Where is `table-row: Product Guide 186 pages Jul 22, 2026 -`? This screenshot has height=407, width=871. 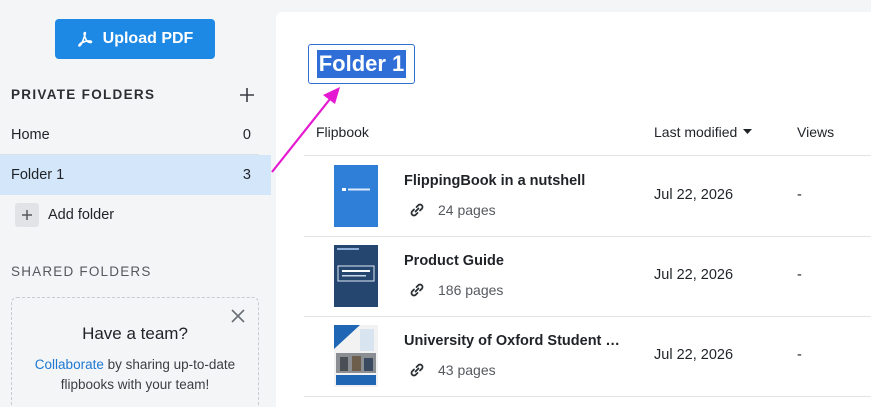 table-row: Product Guide 186 pages Jul 22, 2026 - is located at coordinates (587, 277).